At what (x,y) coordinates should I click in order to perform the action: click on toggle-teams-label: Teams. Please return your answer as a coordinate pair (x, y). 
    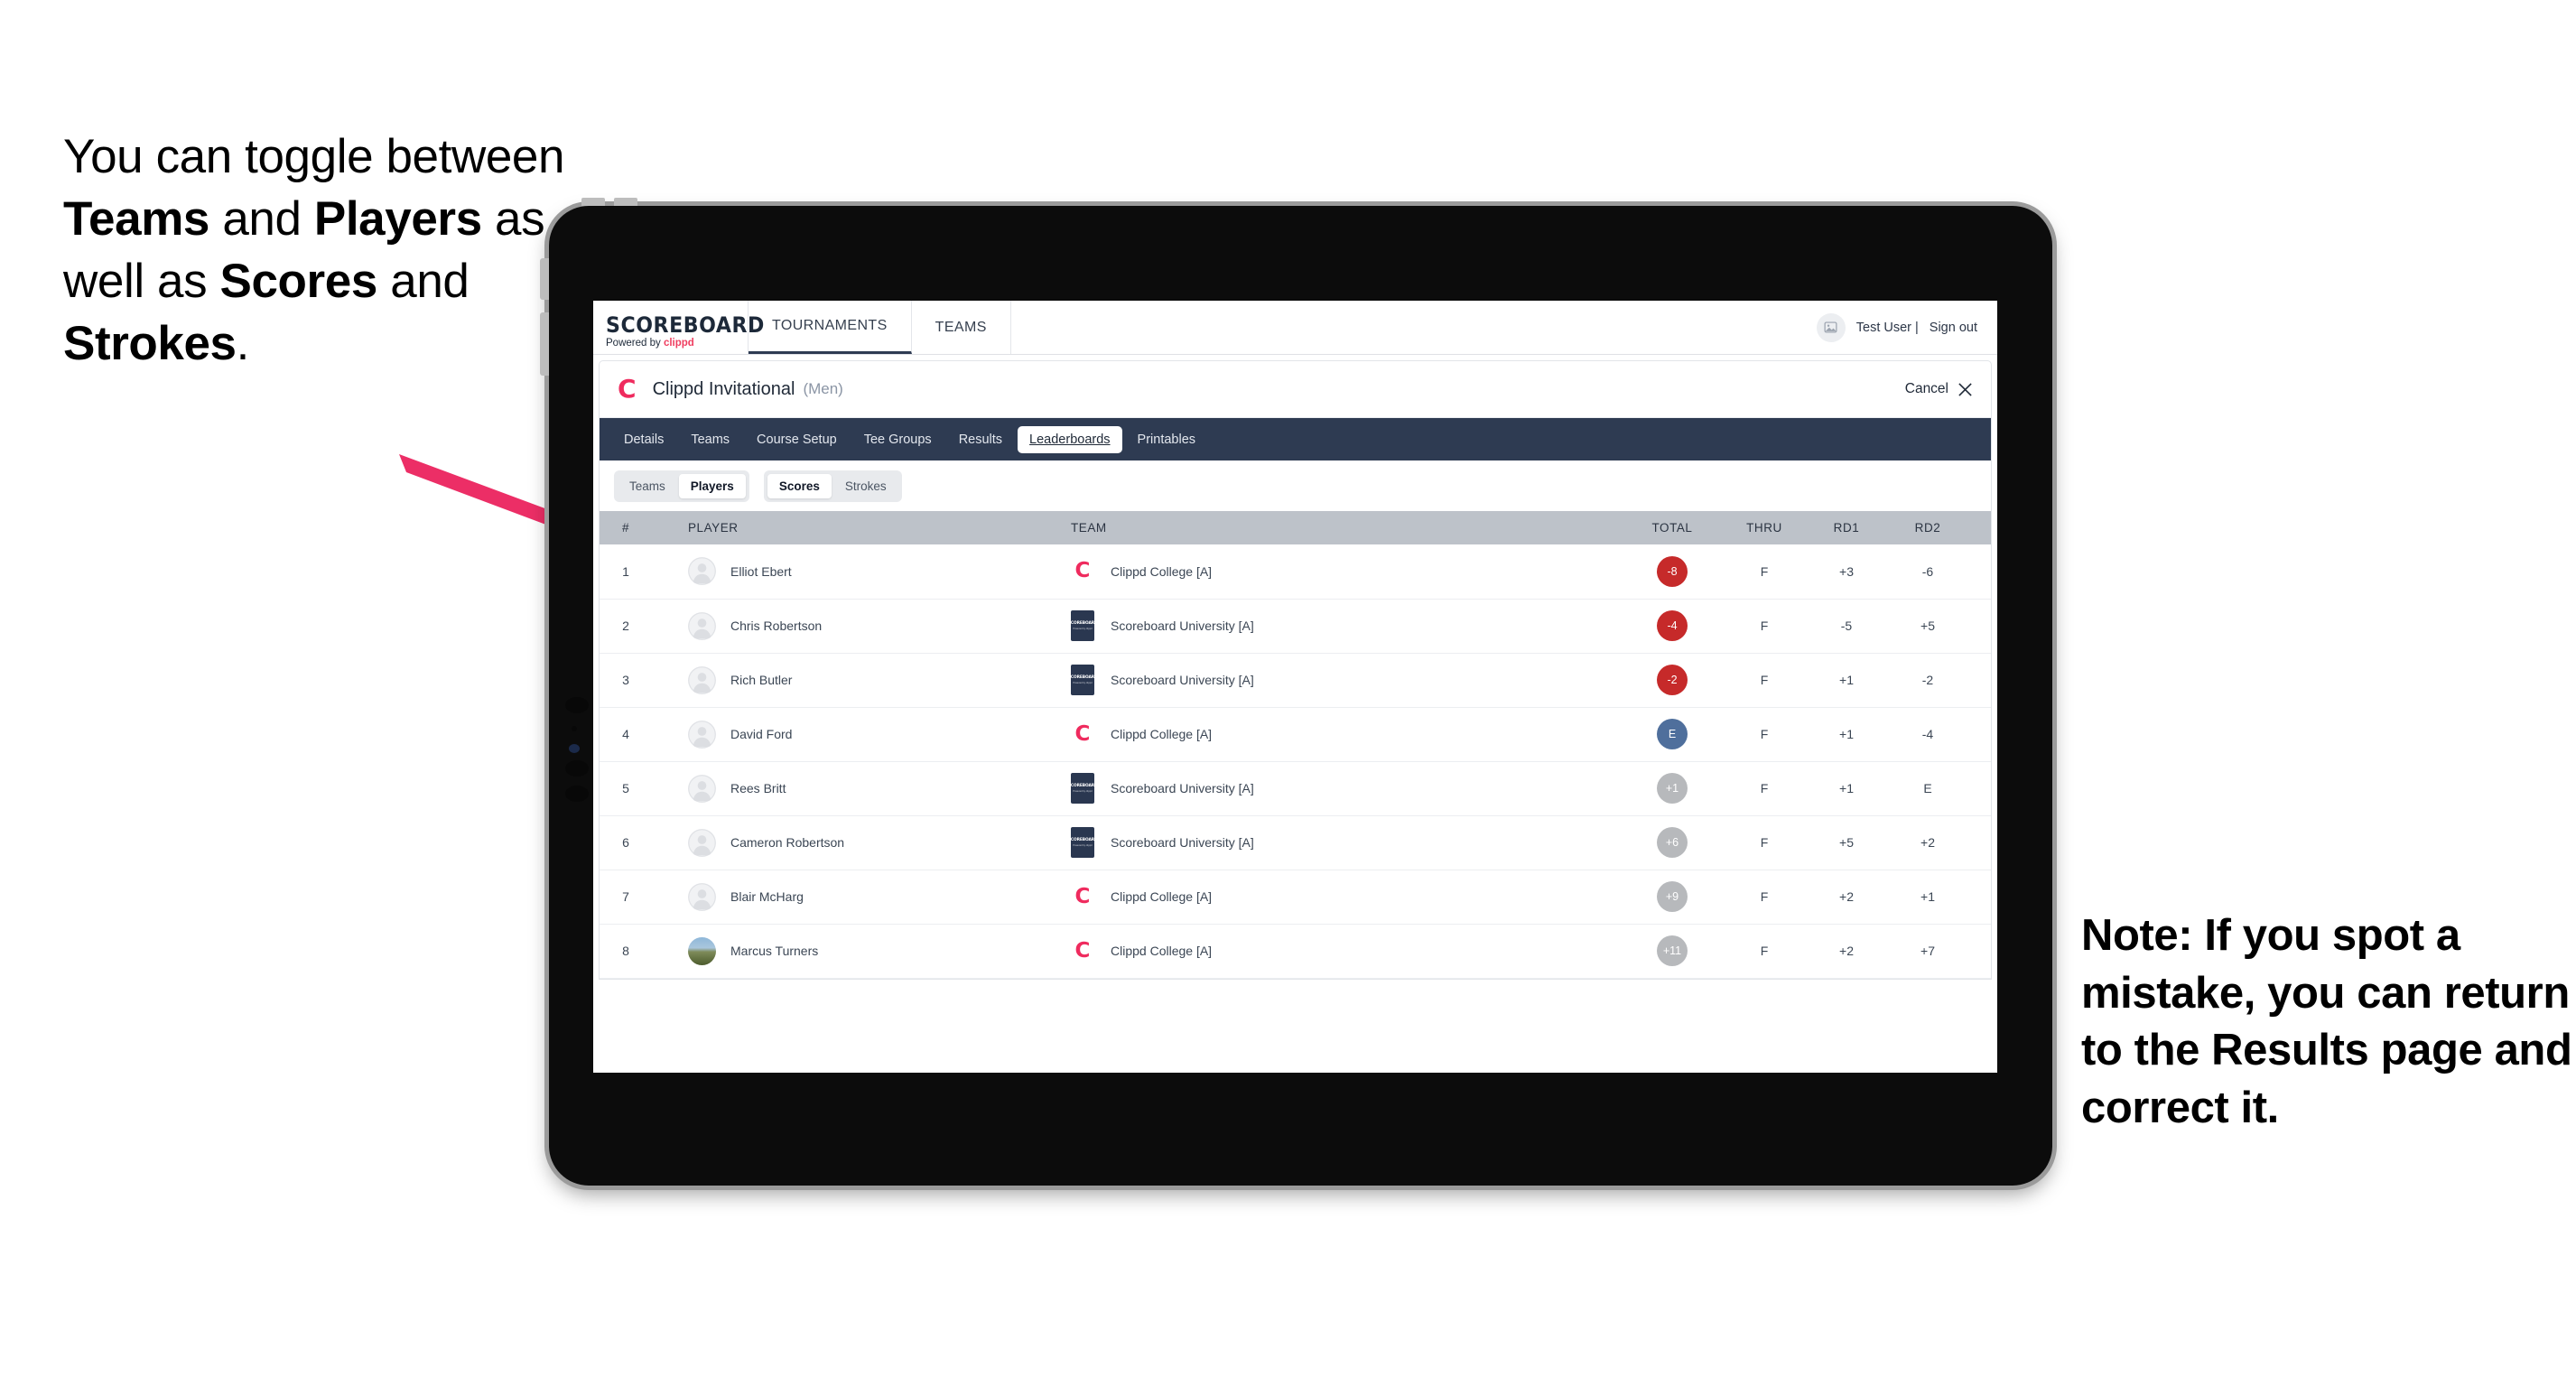
    Looking at the image, I should click on (647, 486).